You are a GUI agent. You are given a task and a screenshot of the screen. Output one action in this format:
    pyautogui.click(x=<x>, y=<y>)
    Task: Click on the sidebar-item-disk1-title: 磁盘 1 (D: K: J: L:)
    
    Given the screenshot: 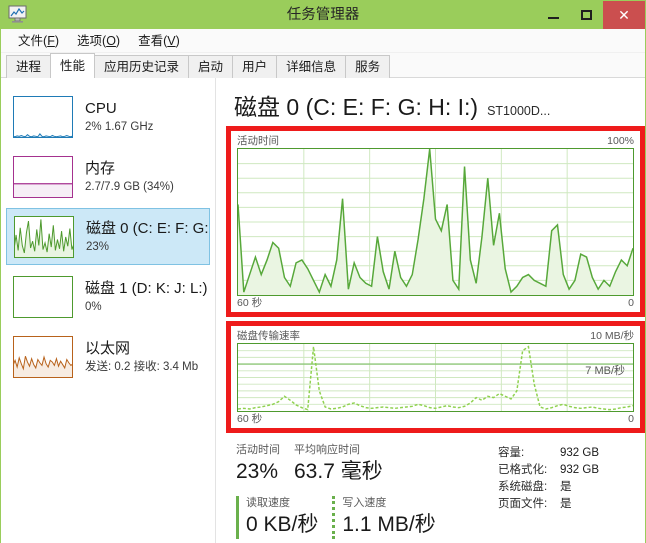 What is the action you would take?
    pyautogui.click(x=146, y=288)
    